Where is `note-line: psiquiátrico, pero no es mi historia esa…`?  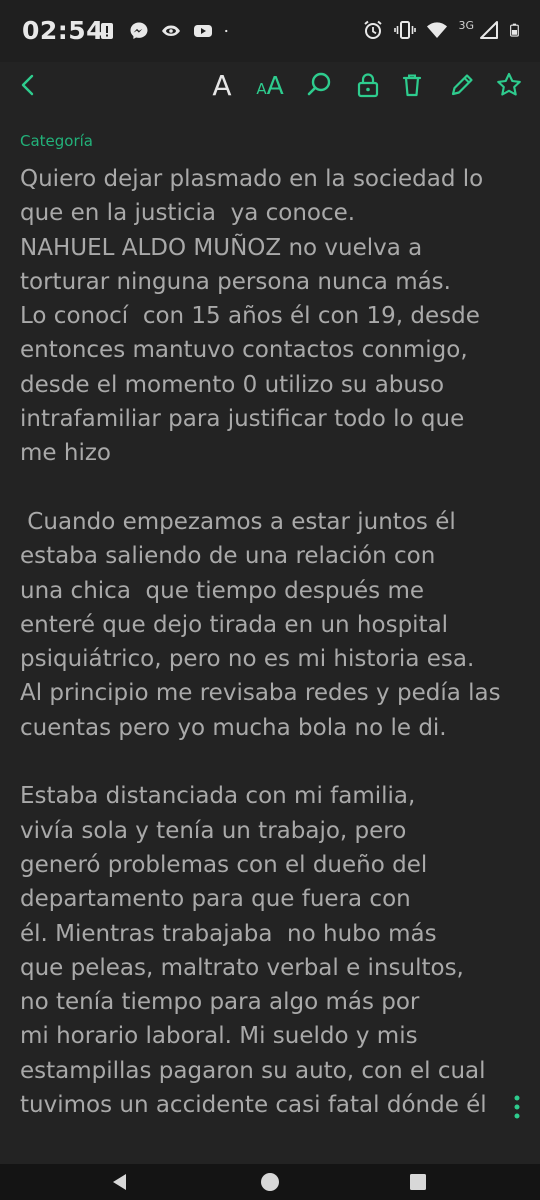
note-line: psiquiátrico, pero no es mi historia esa… is located at coordinates (247, 659).